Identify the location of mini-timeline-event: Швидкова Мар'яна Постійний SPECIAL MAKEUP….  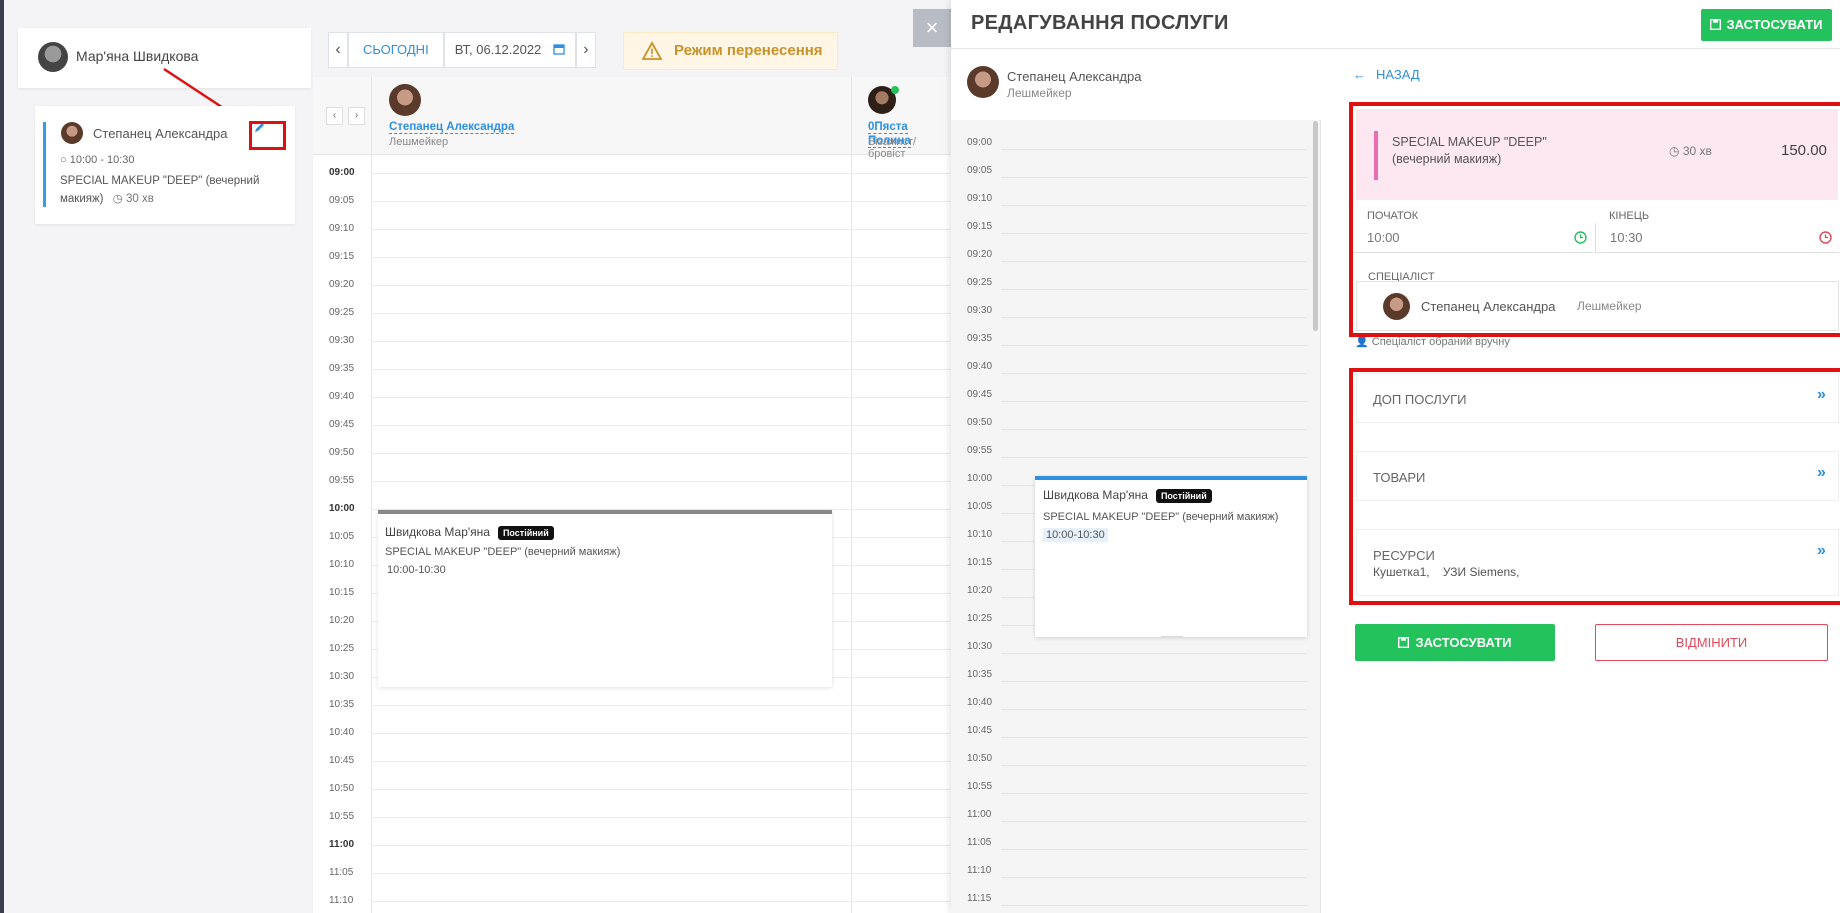
(1171, 557).